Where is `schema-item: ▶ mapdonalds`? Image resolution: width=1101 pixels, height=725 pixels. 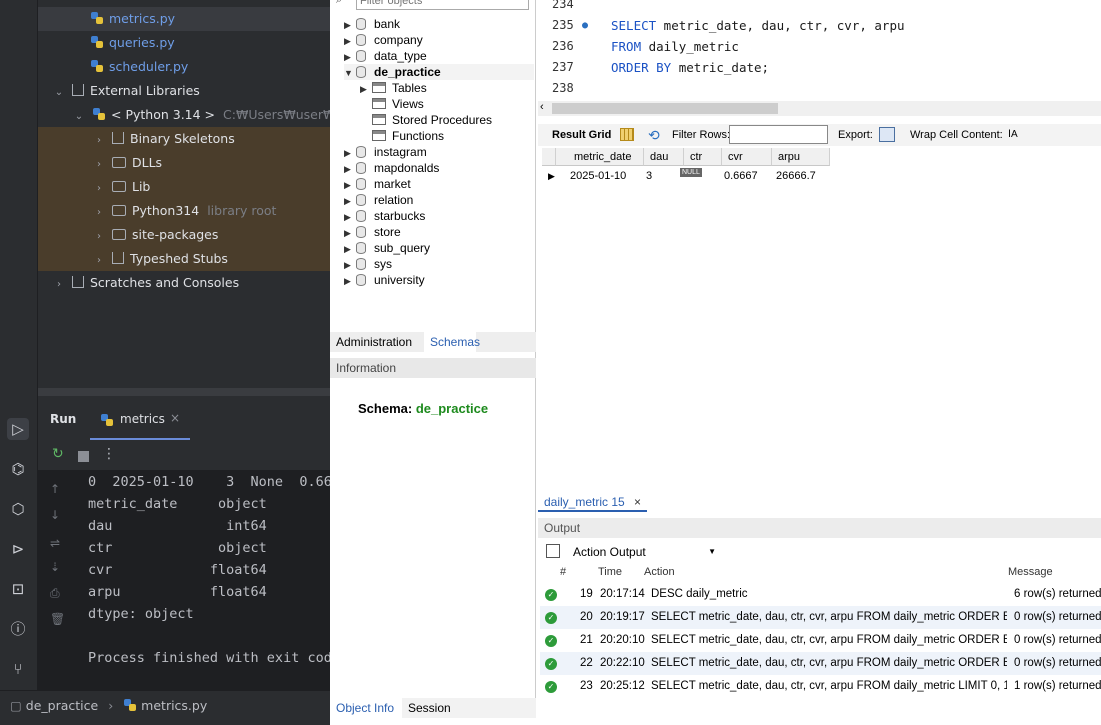
schema-item: ▶ mapdonalds is located at coordinates (391, 168).